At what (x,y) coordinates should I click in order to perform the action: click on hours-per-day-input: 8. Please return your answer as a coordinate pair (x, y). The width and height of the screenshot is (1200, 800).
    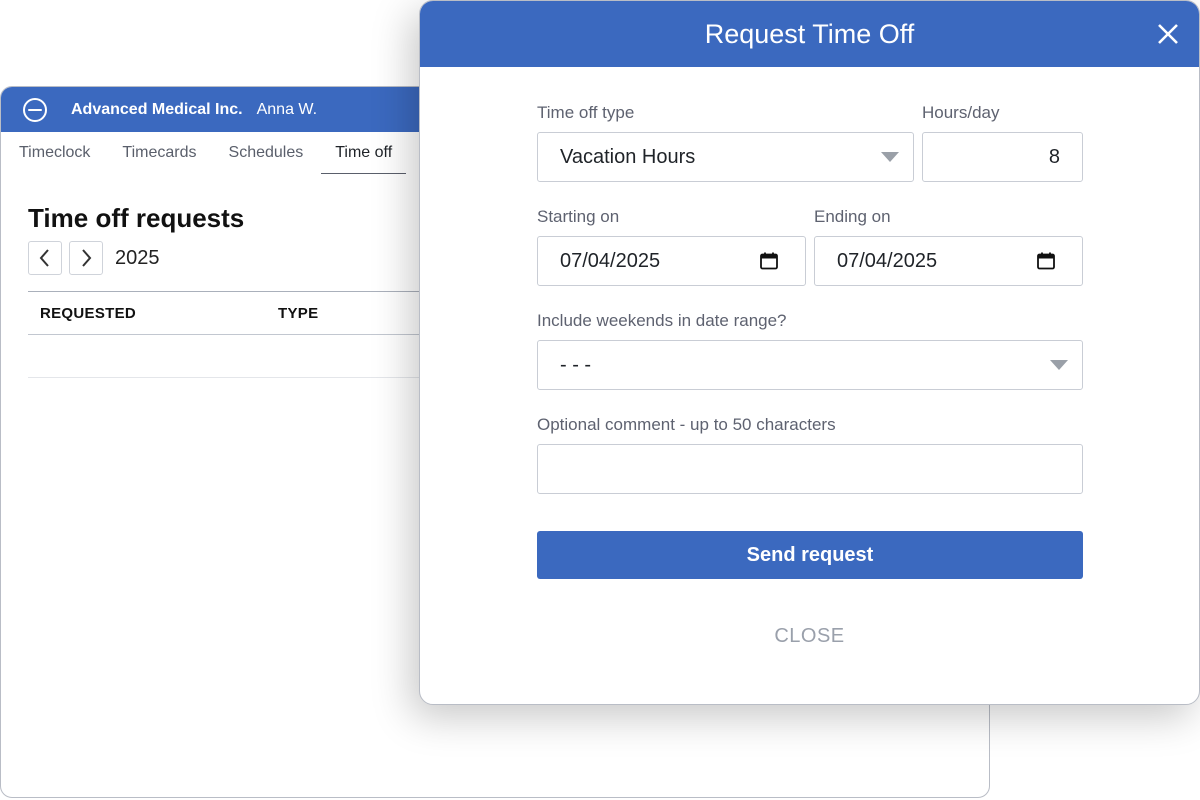
    Looking at the image, I should click on (1002, 157).